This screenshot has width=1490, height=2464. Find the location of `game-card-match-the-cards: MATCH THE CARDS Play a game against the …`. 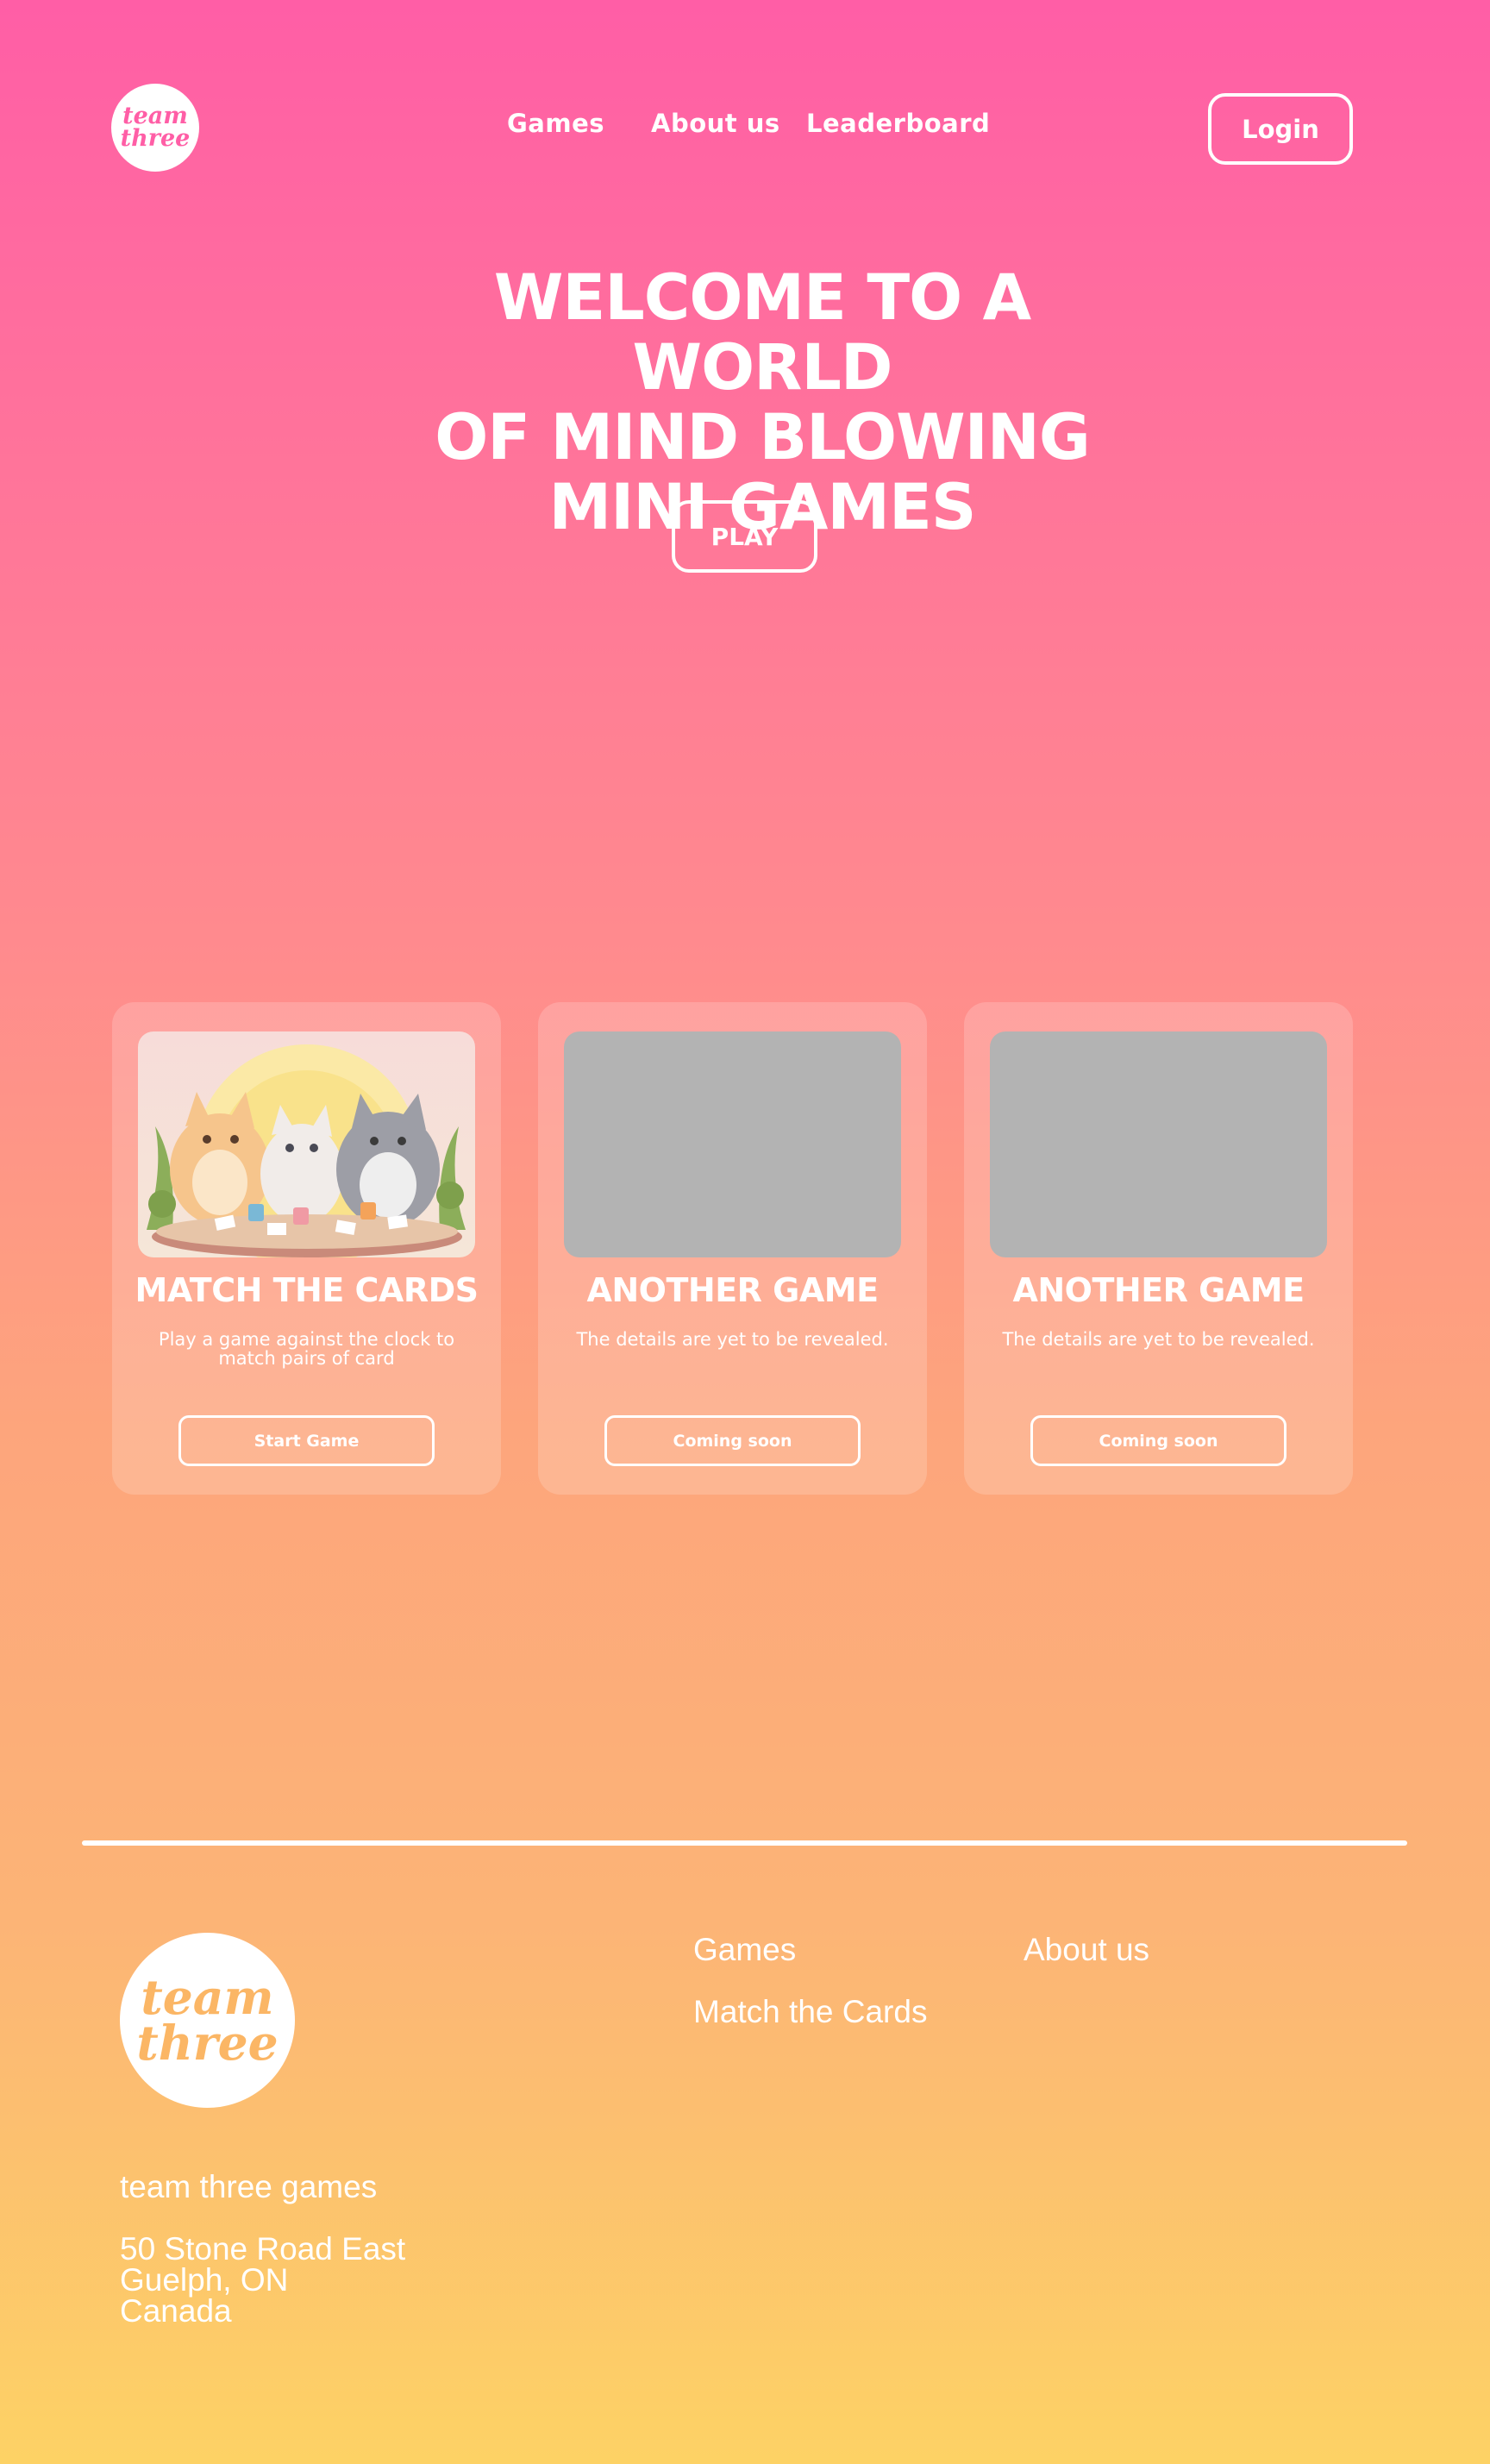

game-card-match-the-cards: MATCH THE CARDS Play a game against the … is located at coordinates (306, 1249).